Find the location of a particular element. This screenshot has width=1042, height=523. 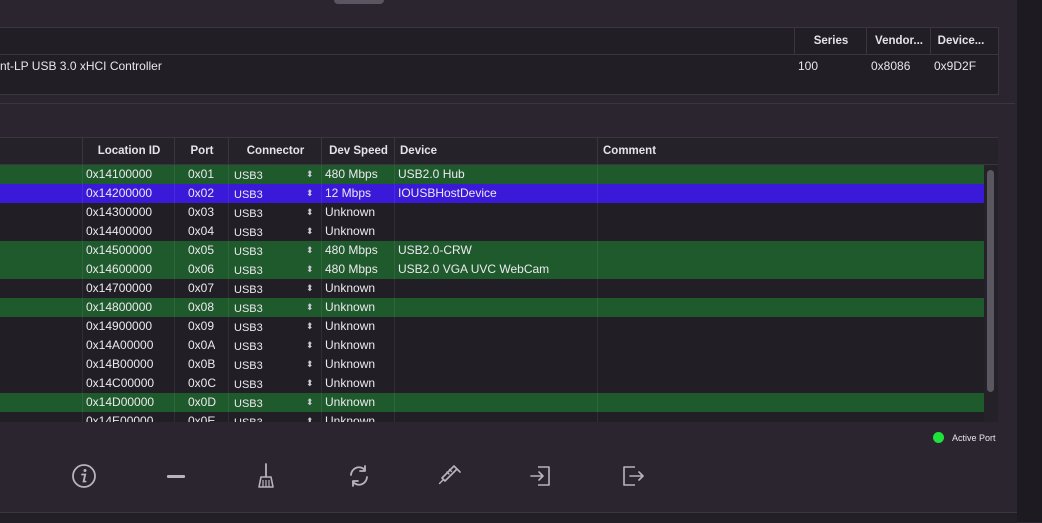

cell-location: 0x14400000 is located at coordinates (119, 231).